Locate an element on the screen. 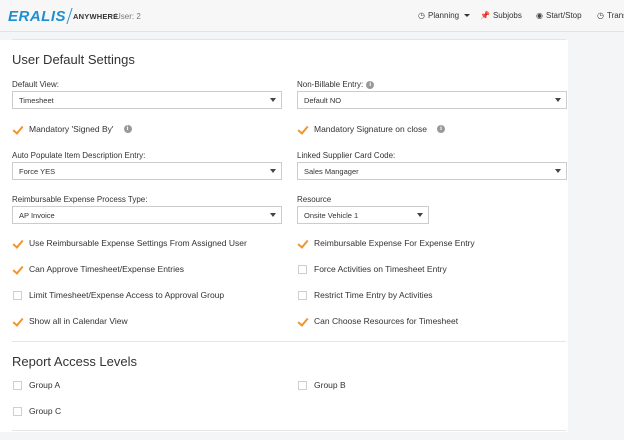  logo-eralis-text: ERALIS is located at coordinates (37, 16).